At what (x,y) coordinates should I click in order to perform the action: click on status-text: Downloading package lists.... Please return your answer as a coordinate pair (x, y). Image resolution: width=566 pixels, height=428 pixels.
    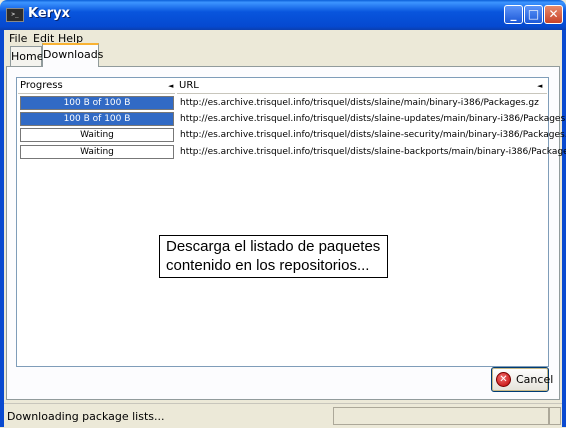
    Looking at the image, I should click on (86, 416).